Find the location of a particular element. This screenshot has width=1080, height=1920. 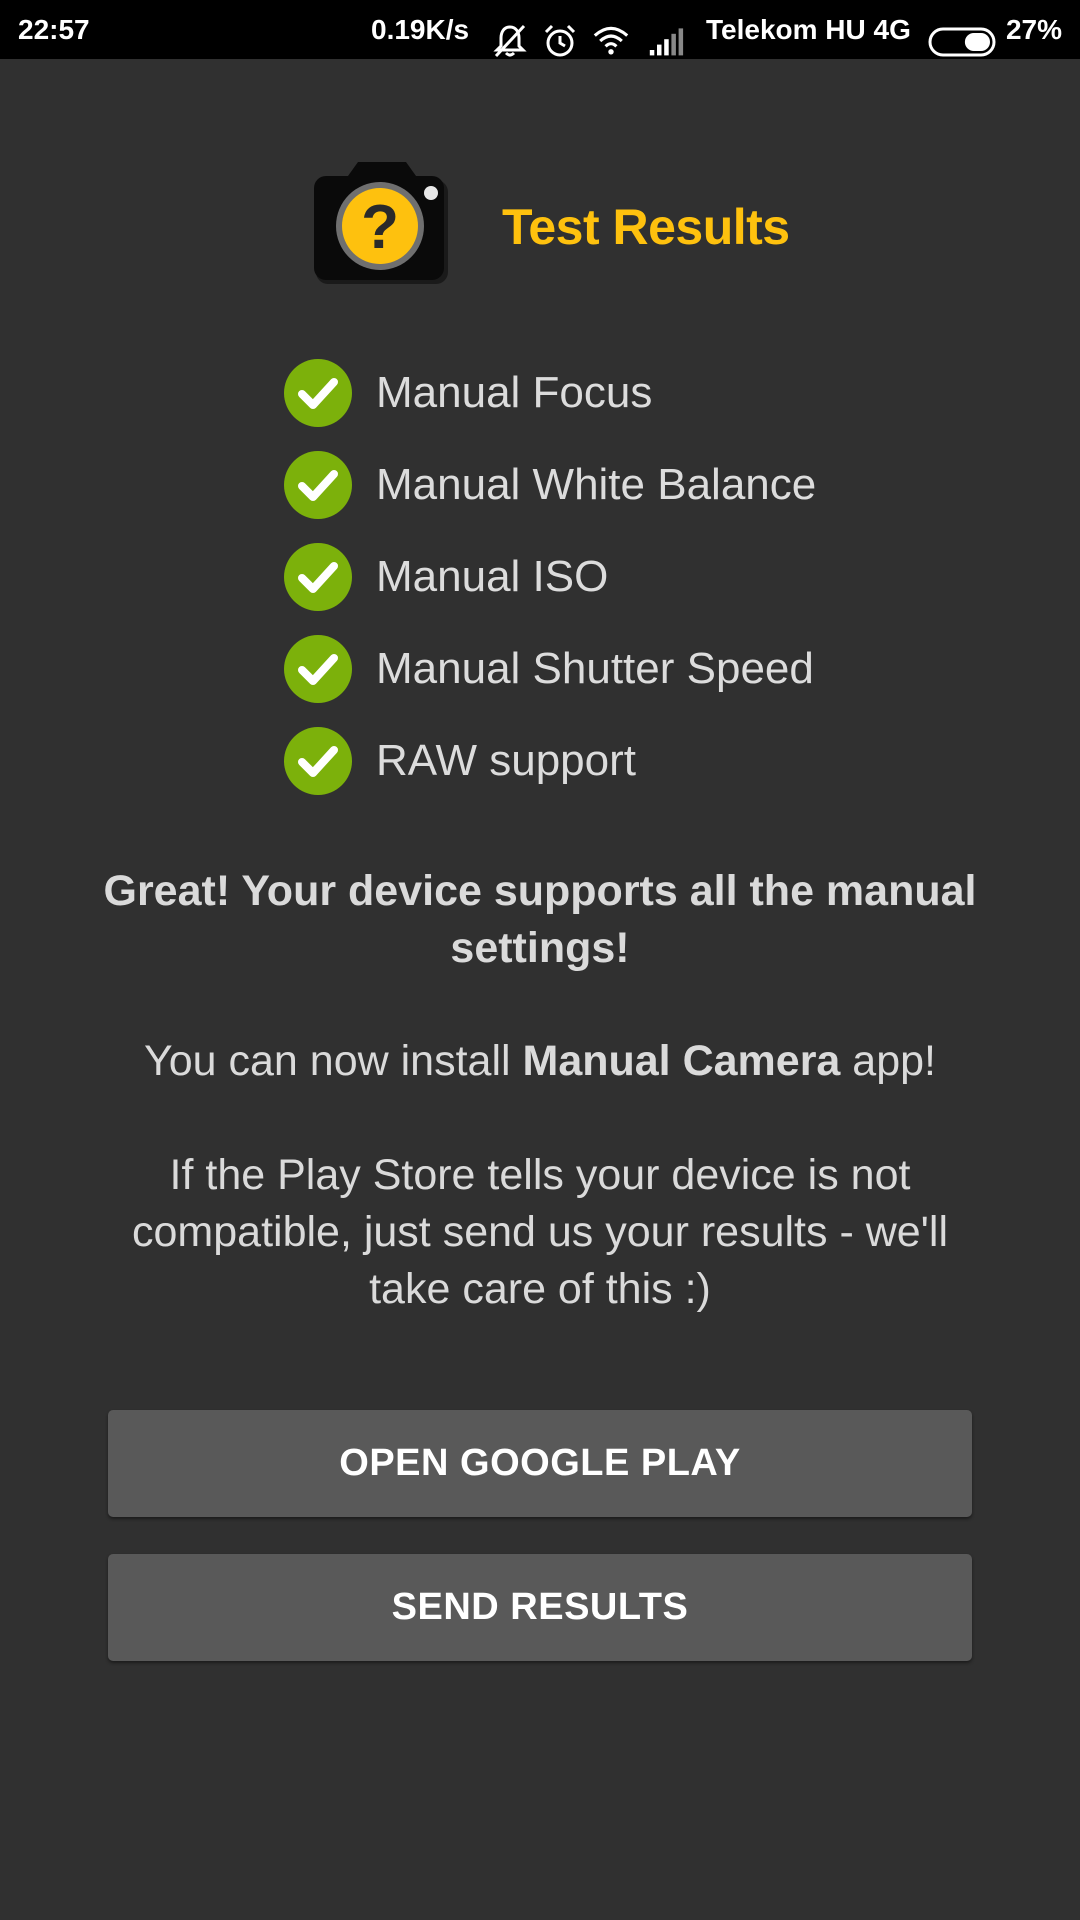

wifi-icon is located at coordinates (611, 40).